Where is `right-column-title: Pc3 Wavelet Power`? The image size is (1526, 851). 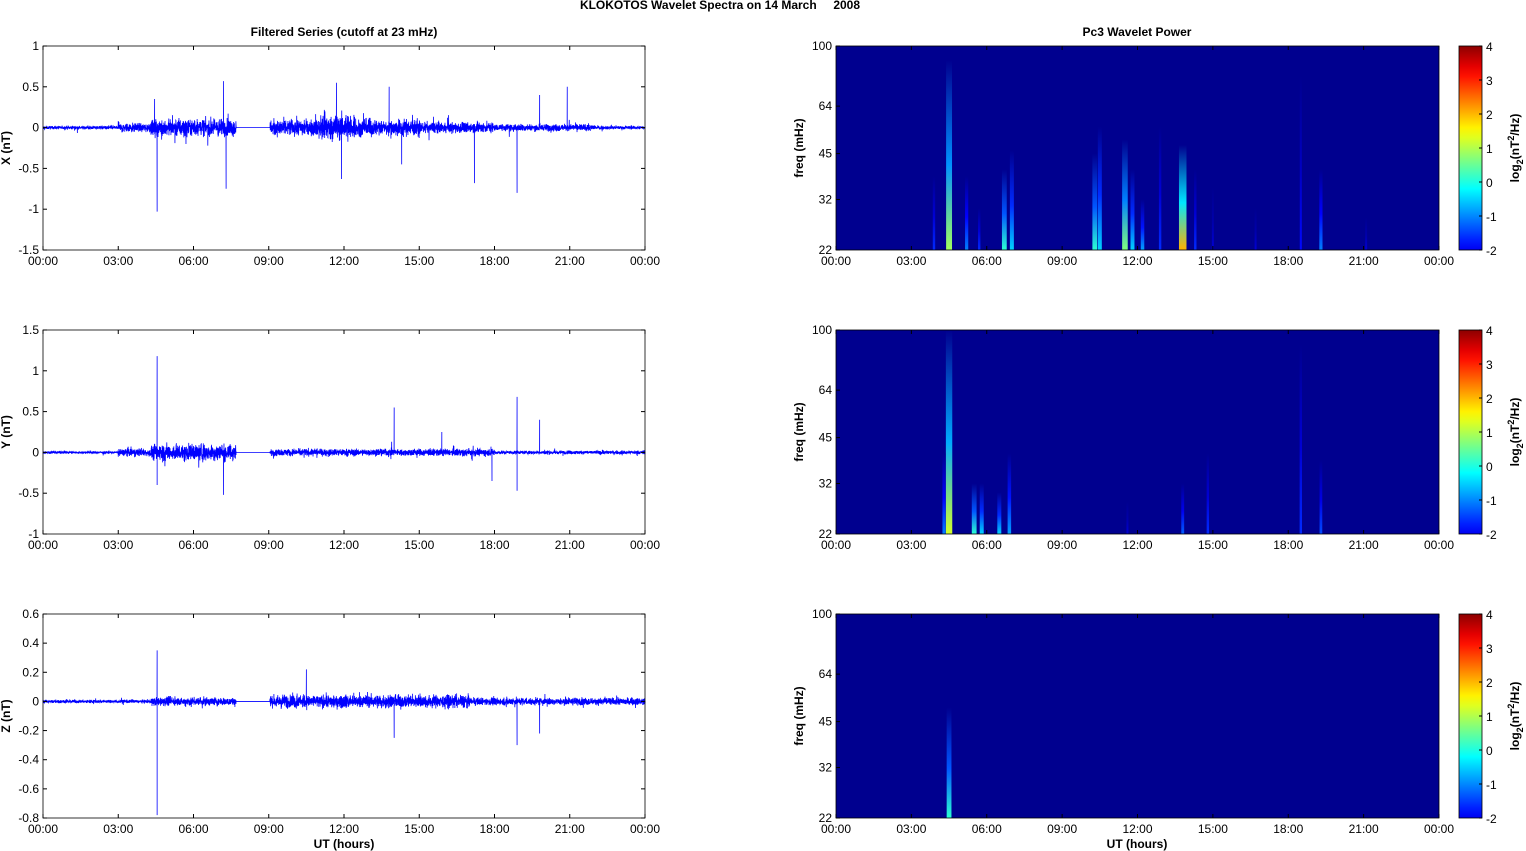
right-column-title: Pc3 Wavelet Power is located at coordinates (1137, 32).